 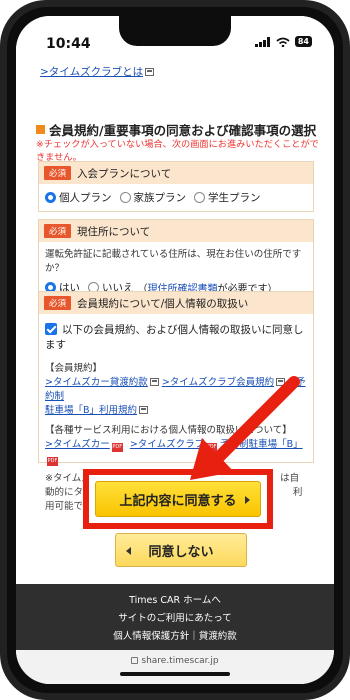 I want to click on footer-usage-link: サイトのご利用にあたって, so click(x=175, y=619).